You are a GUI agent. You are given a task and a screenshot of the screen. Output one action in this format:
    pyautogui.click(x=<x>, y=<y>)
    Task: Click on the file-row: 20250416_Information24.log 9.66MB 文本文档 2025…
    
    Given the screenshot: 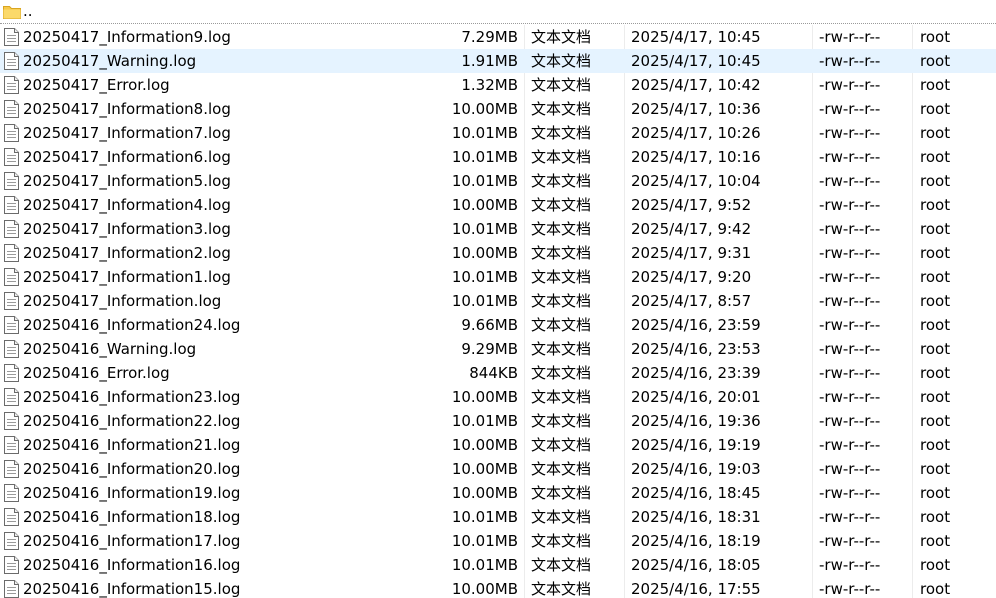 What is the action you would take?
    pyautogui.click(x=498, y=325)
    